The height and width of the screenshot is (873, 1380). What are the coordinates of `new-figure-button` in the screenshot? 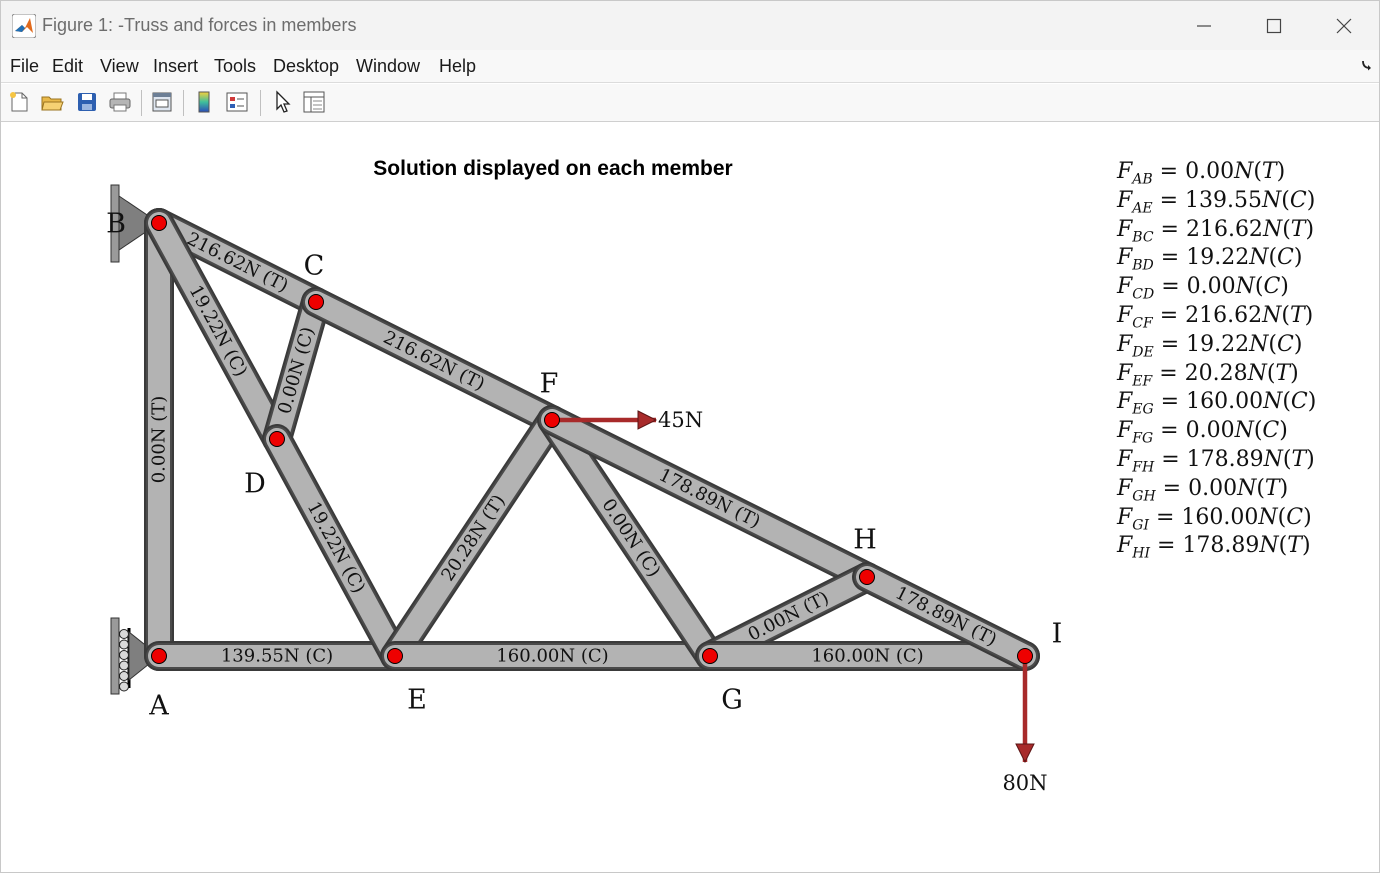 It's located at (19, 102).